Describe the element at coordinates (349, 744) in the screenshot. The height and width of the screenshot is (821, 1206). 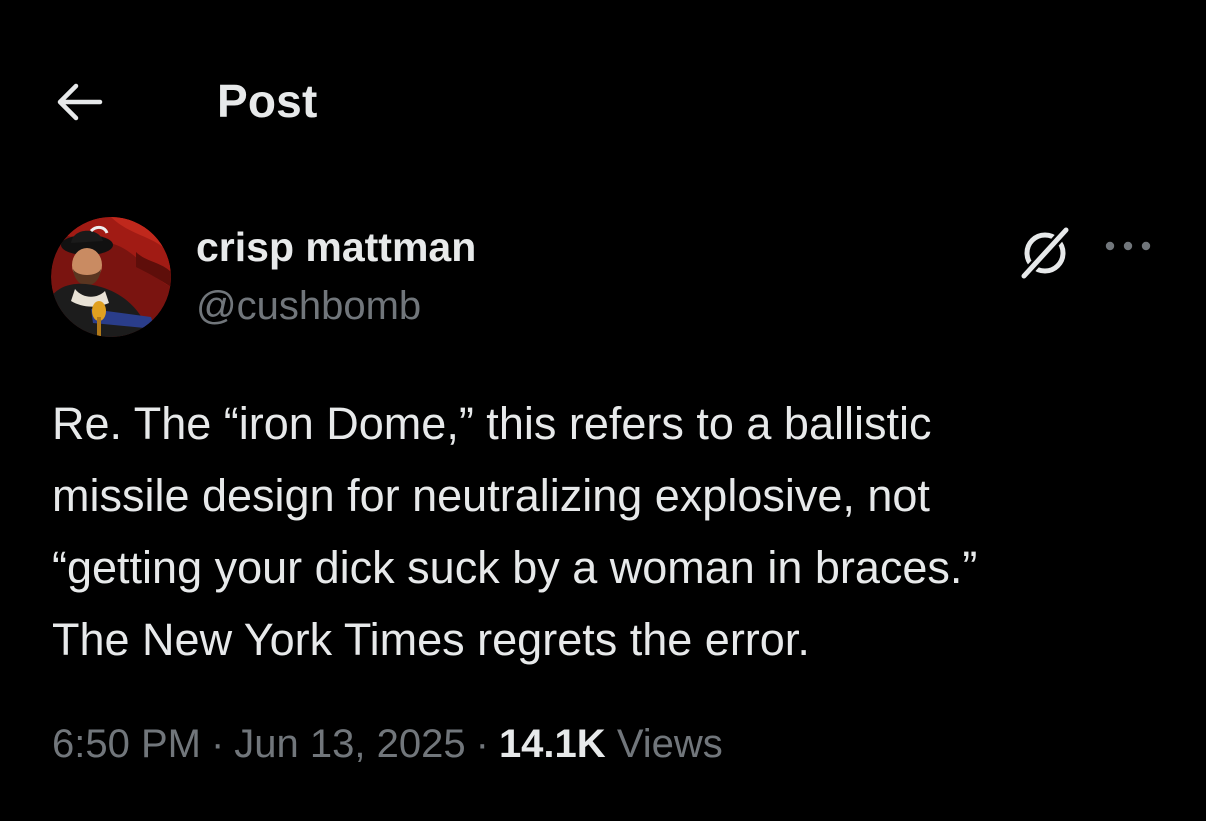
I see `post-date: Jun 13, 2025` at that location.